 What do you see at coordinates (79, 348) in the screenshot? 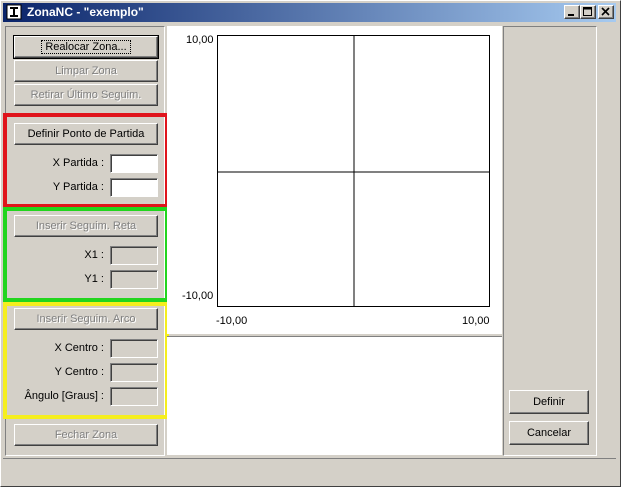
I see `x-centro-label: X Centro :` at bounding box center [79, 348].